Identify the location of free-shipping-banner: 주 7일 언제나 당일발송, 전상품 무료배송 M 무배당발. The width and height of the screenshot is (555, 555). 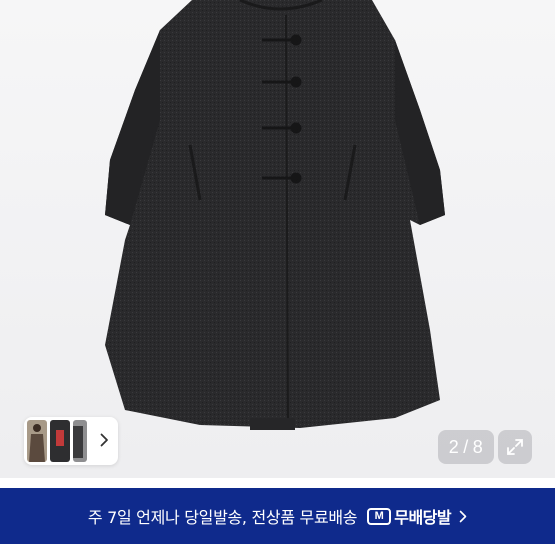
(277, 516).